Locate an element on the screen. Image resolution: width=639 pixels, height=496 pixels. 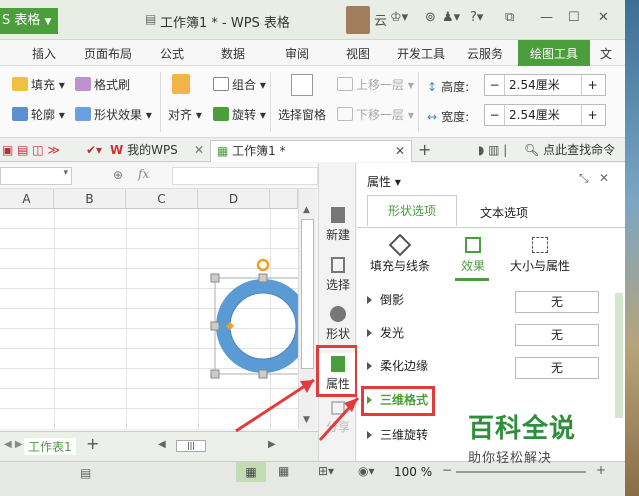
watermark-logo: 百科全说 助你轻松解决 is located at coordinates (533, 437).